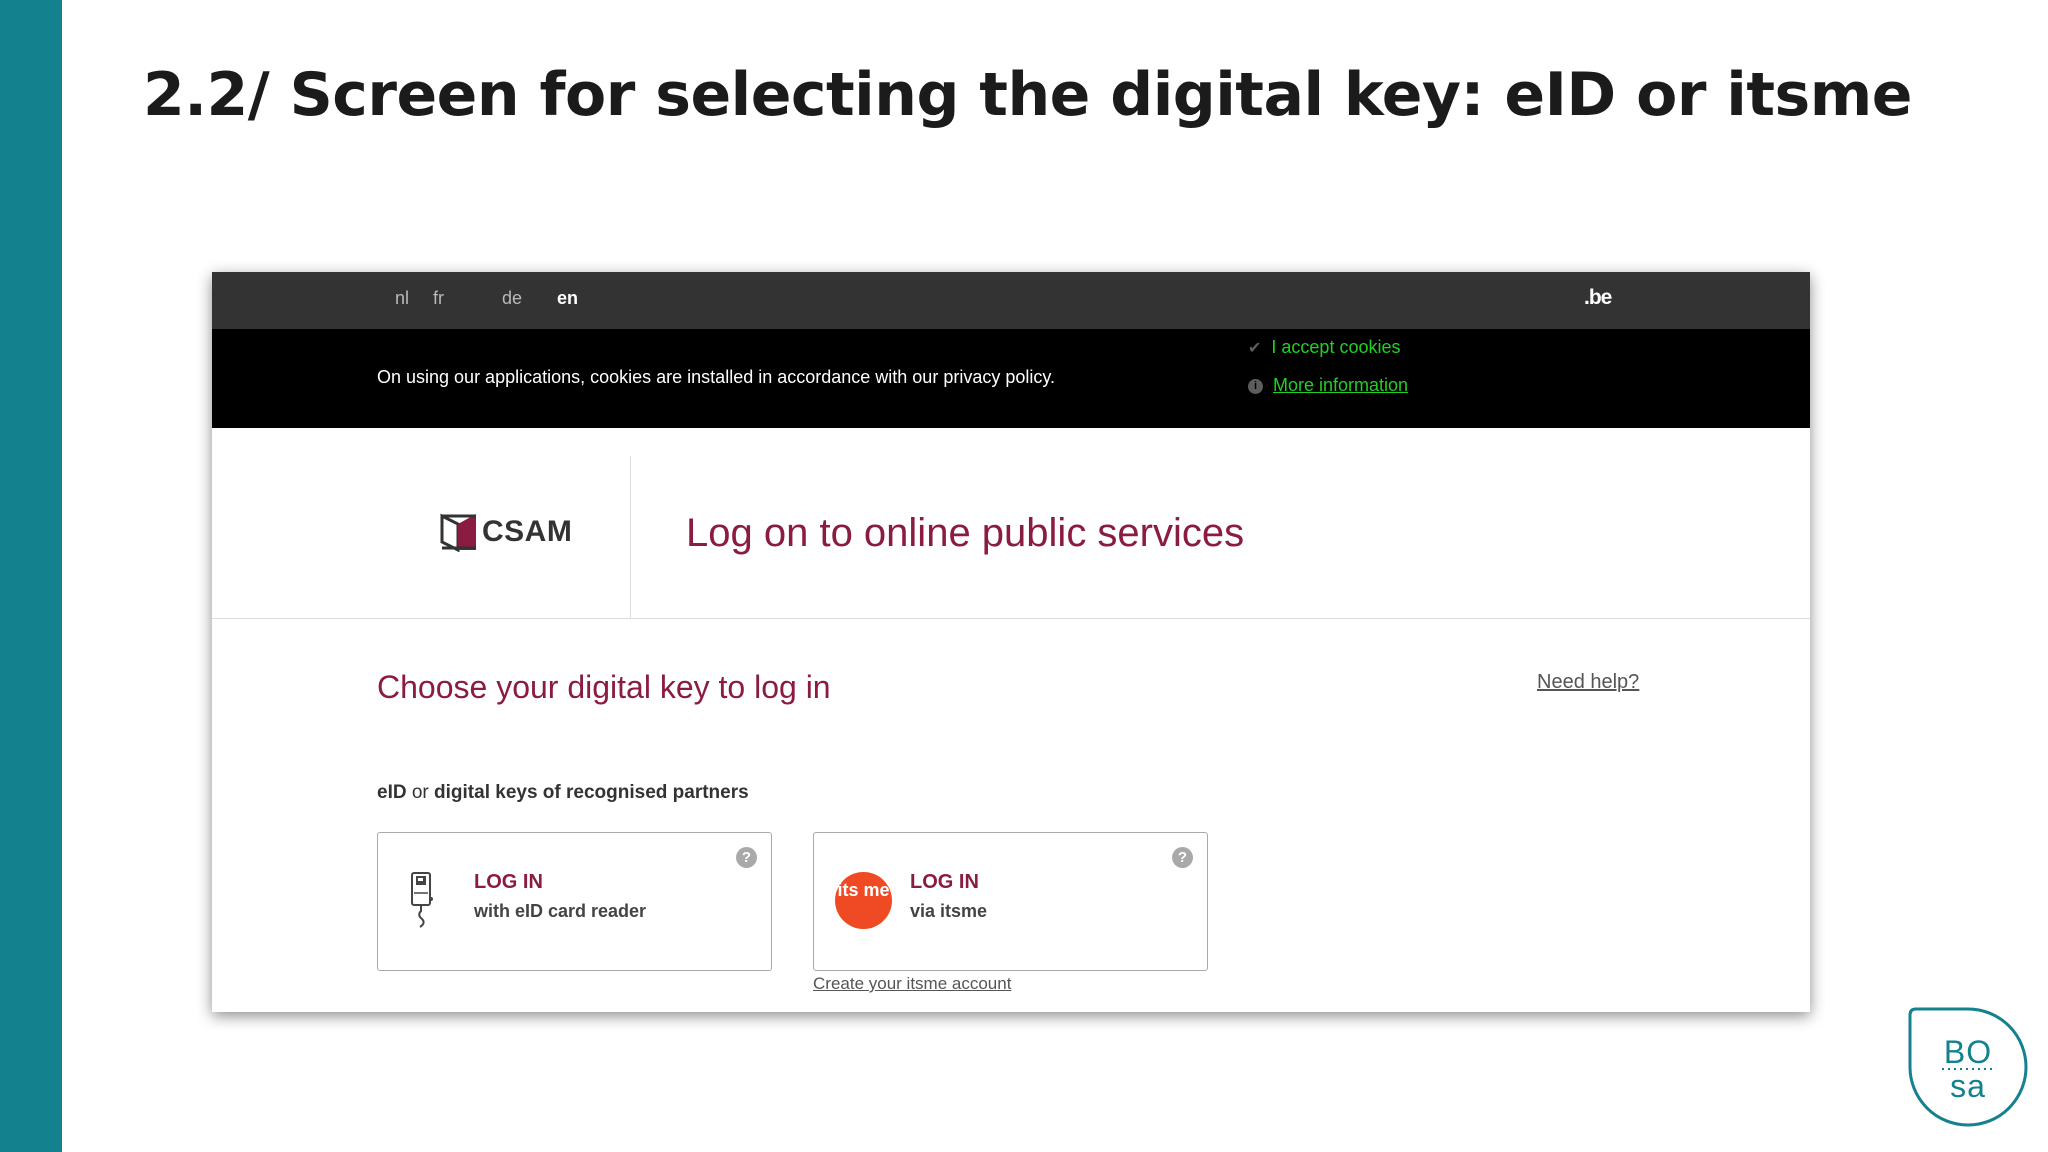  I want to click on choose-key-title: Choose your digital key to log in, so click(604, 687).